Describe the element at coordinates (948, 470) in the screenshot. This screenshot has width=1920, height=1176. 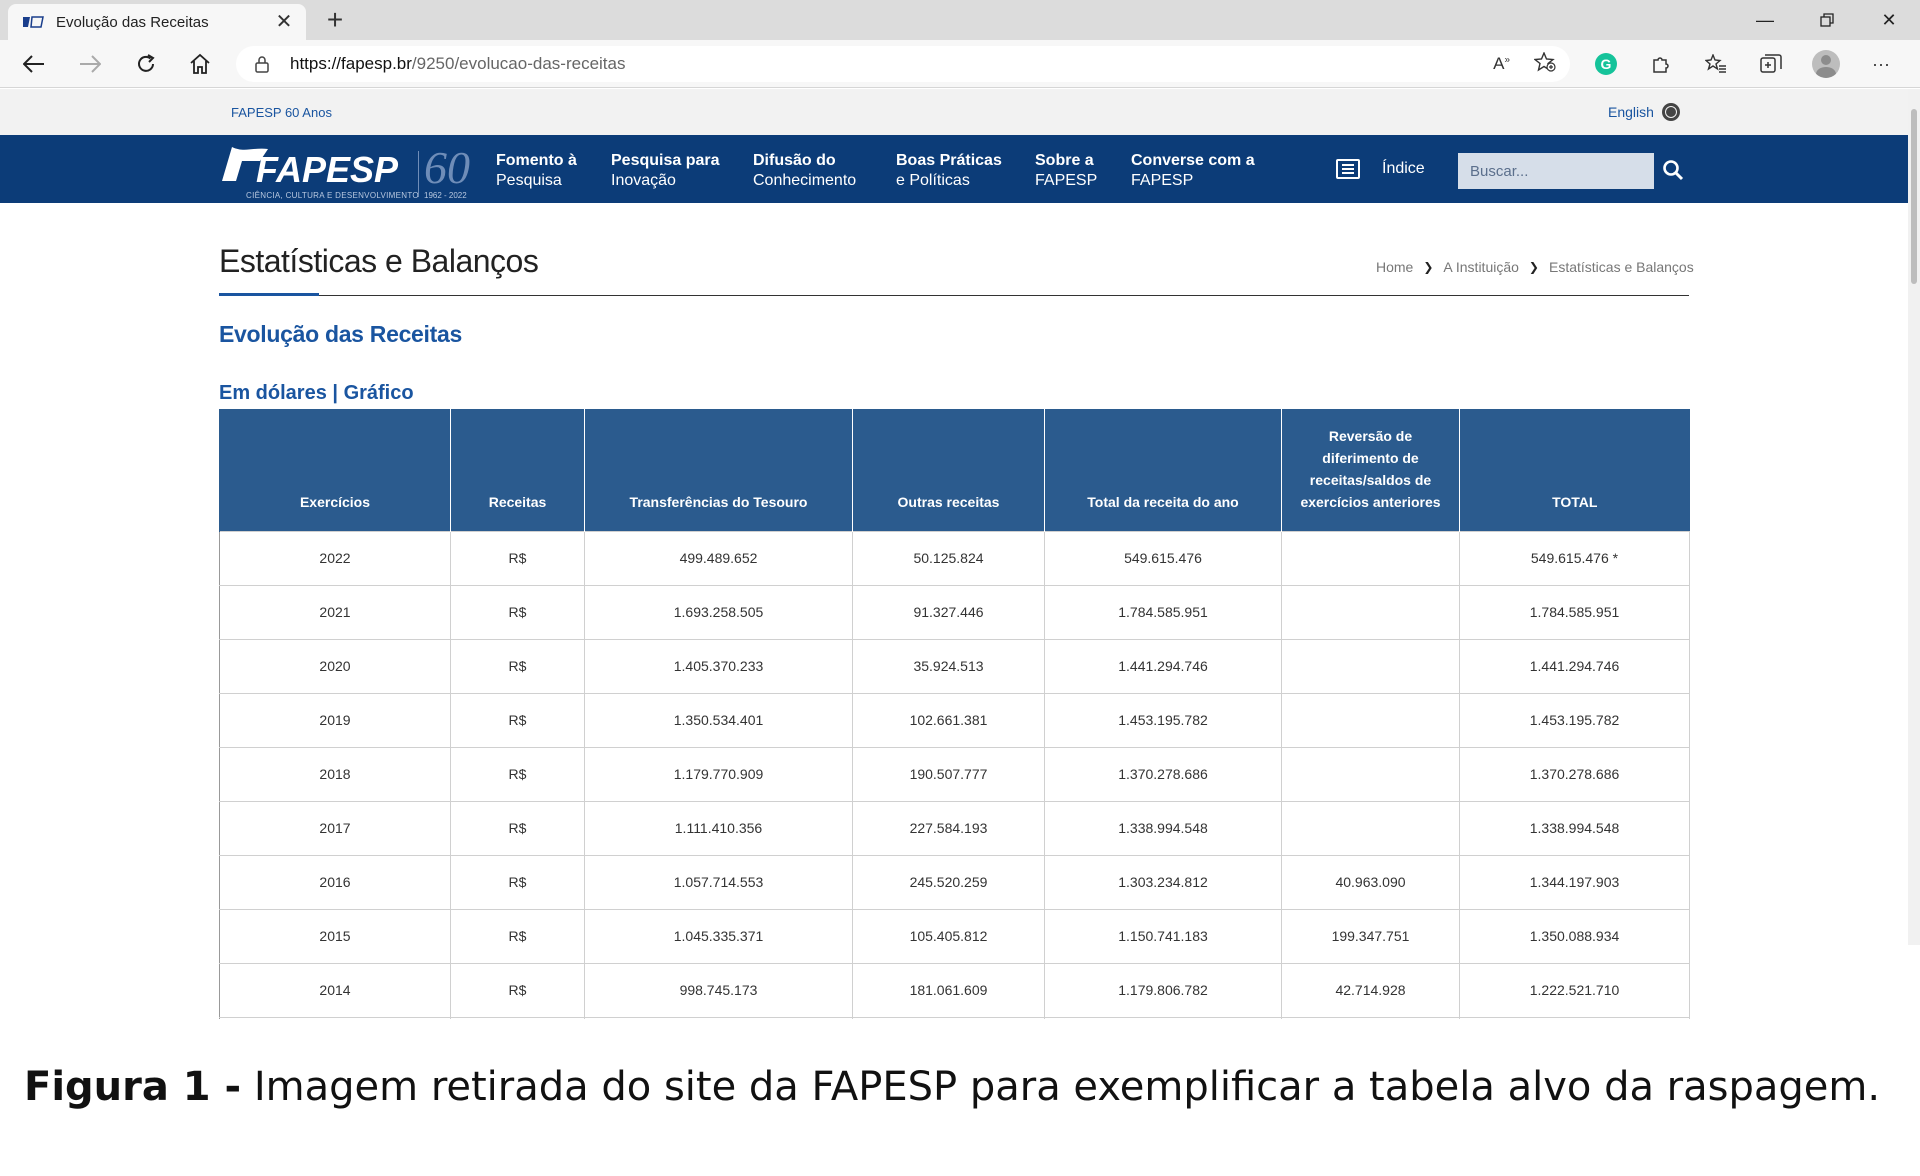
I see `col-header-outras-receitas: Outras receitas` at that location.